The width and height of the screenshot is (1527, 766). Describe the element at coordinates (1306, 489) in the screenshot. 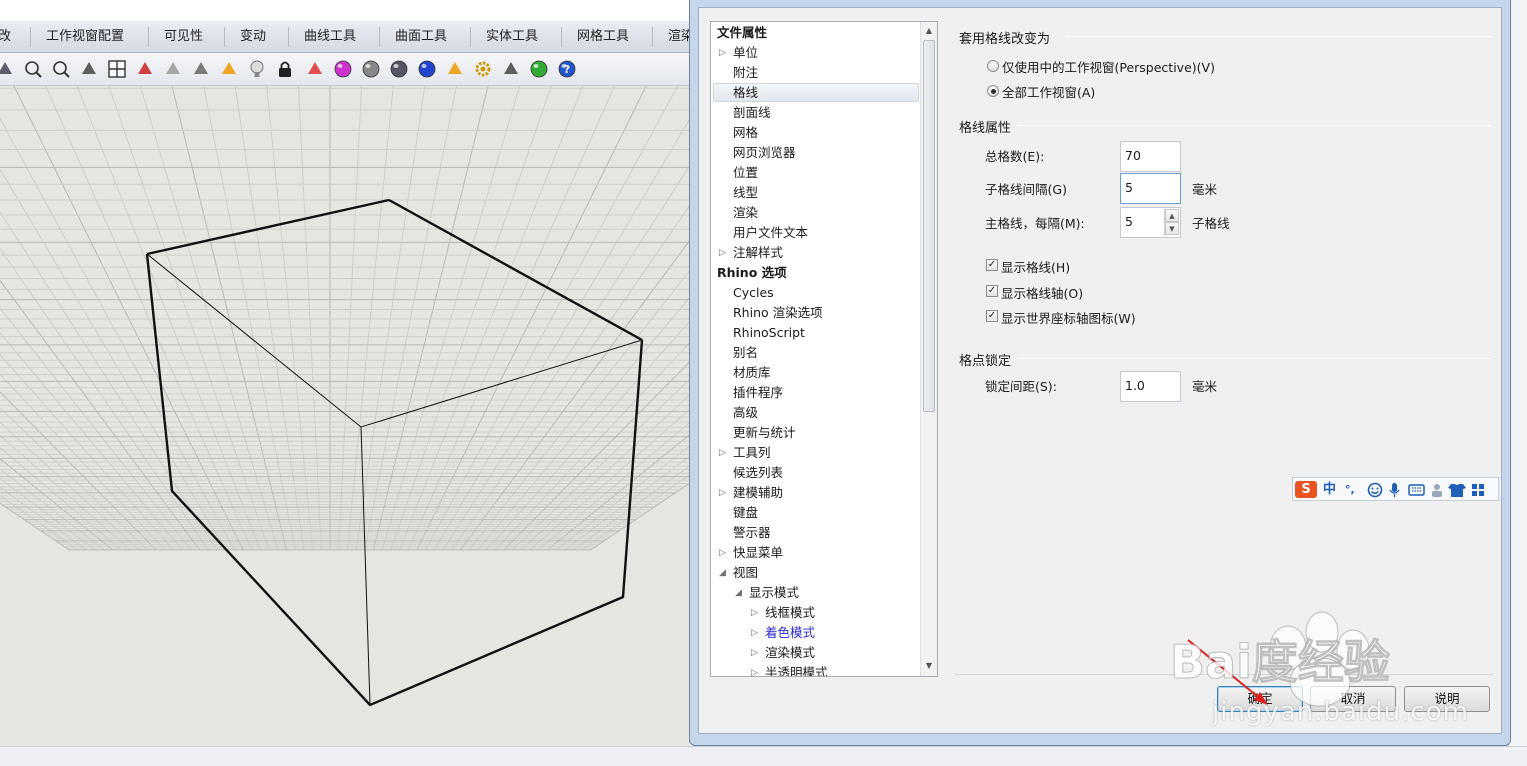

I see `sogou-logo-icon: S` at that location.